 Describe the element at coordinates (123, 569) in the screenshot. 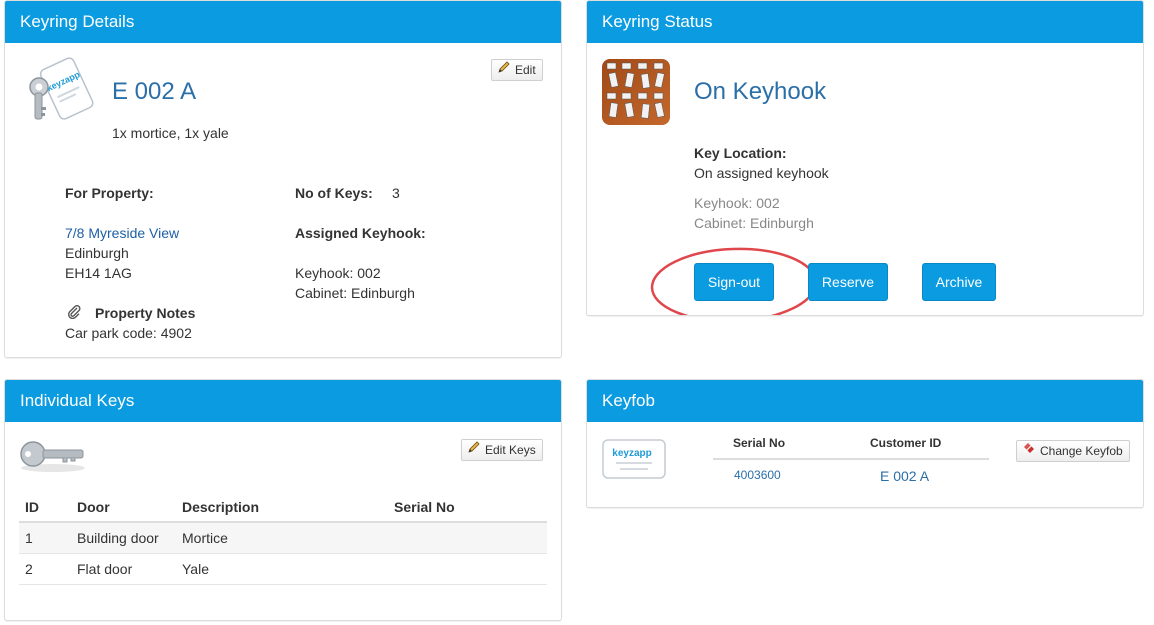

I see `key-door: Flat door` at that location.